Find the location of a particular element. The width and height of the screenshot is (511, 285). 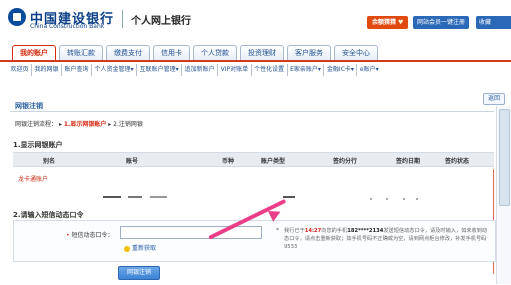

col-account: 账号 is located at coordinates (132, 161).